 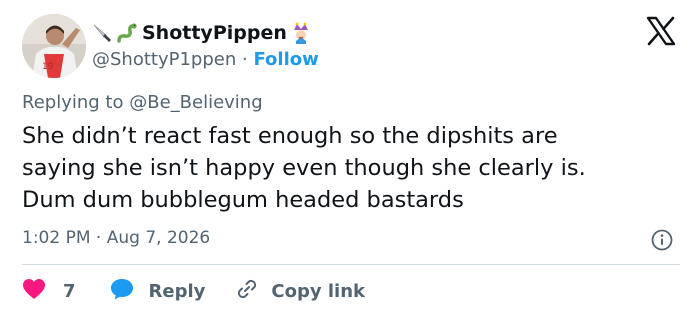 I want to click on tweet-text-line: Dum dum bubblegum headed bastards, so click(x=243, y=200).